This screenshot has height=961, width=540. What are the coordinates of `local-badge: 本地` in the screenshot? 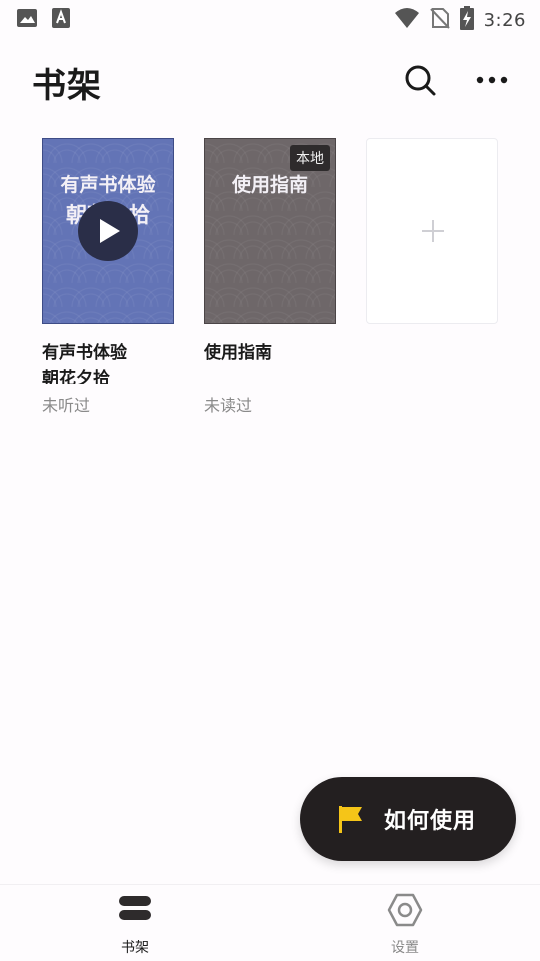 It's located at (310, 158).